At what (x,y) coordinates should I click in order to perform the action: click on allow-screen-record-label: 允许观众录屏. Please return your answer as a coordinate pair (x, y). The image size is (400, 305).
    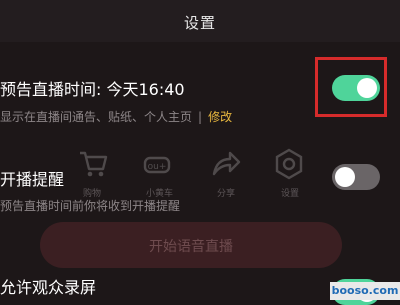
    Looking at the image, I should click on (48, 287).